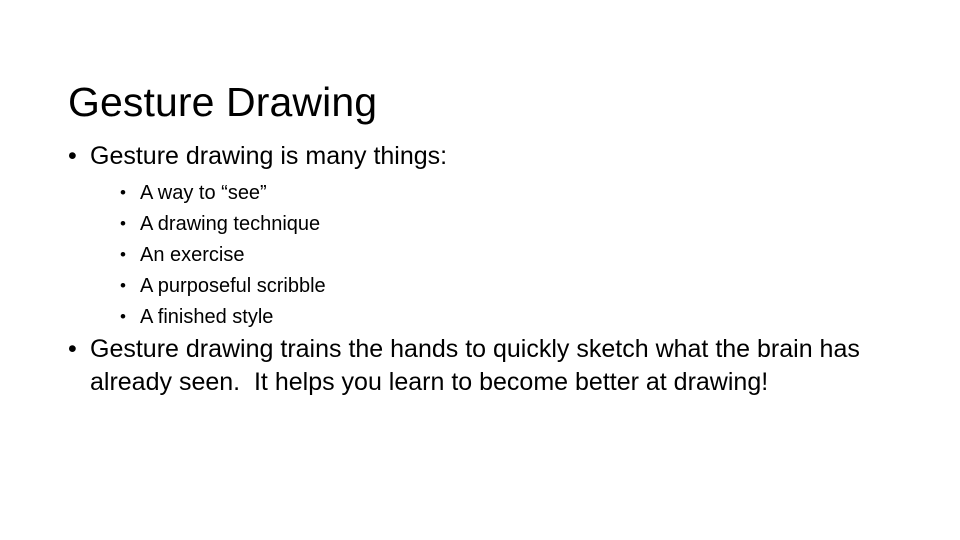 The image size is (960, 540). Describe the element at coordinates (207, 317) in the screenshot. I see `list-item-label: A finished style` at that location.